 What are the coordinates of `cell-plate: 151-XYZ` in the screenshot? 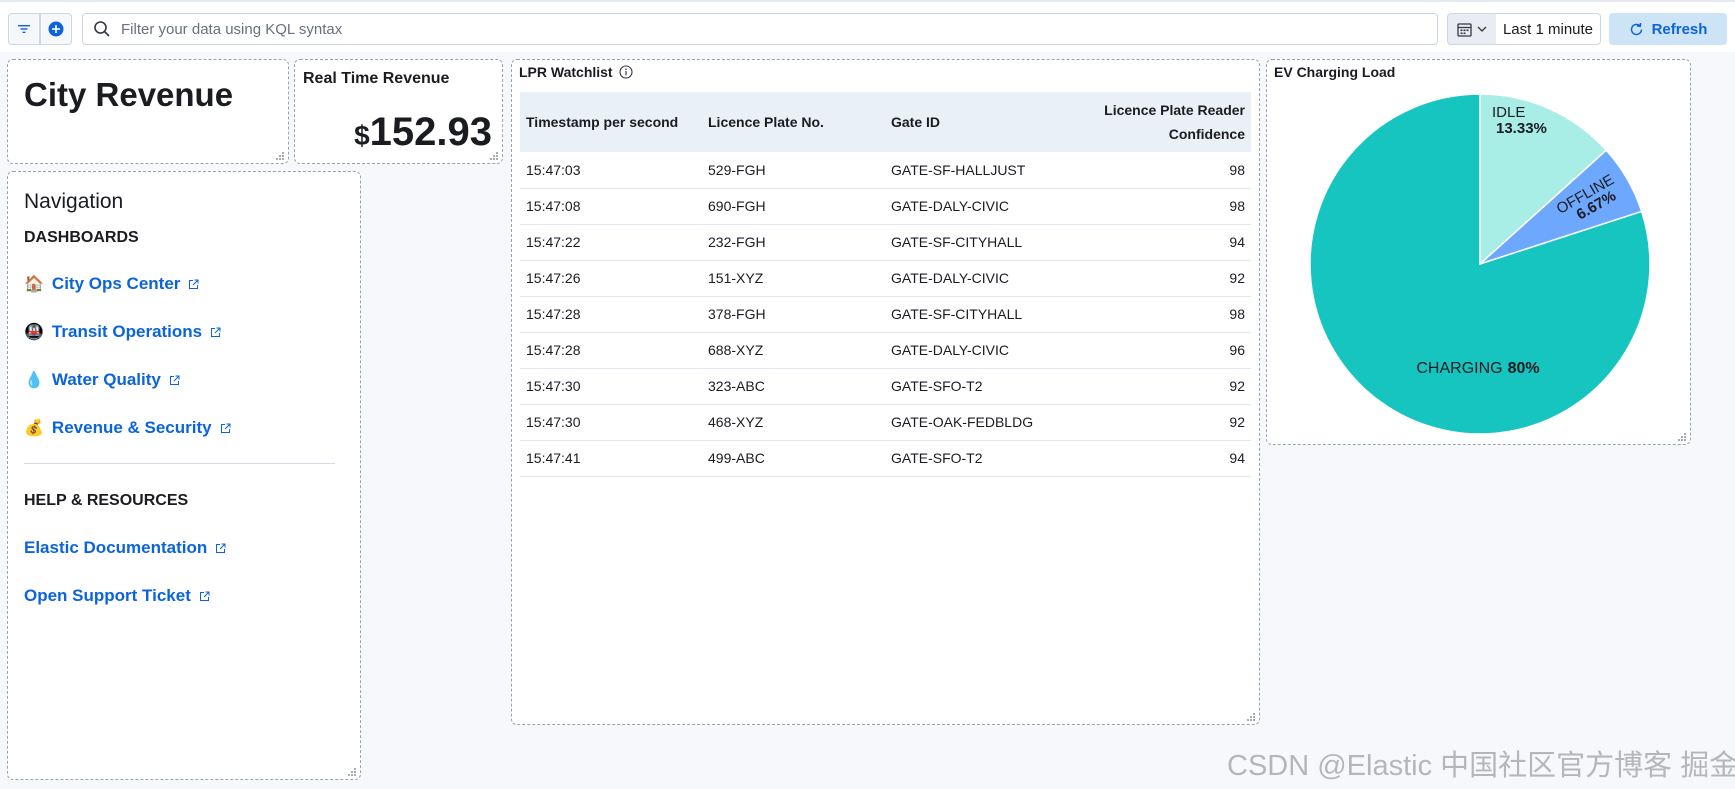 It's located at (793, 278).